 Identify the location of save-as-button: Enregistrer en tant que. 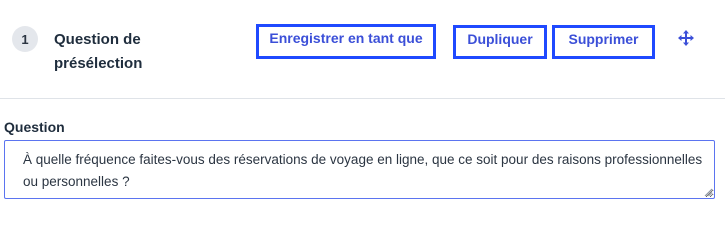
(346, 41).